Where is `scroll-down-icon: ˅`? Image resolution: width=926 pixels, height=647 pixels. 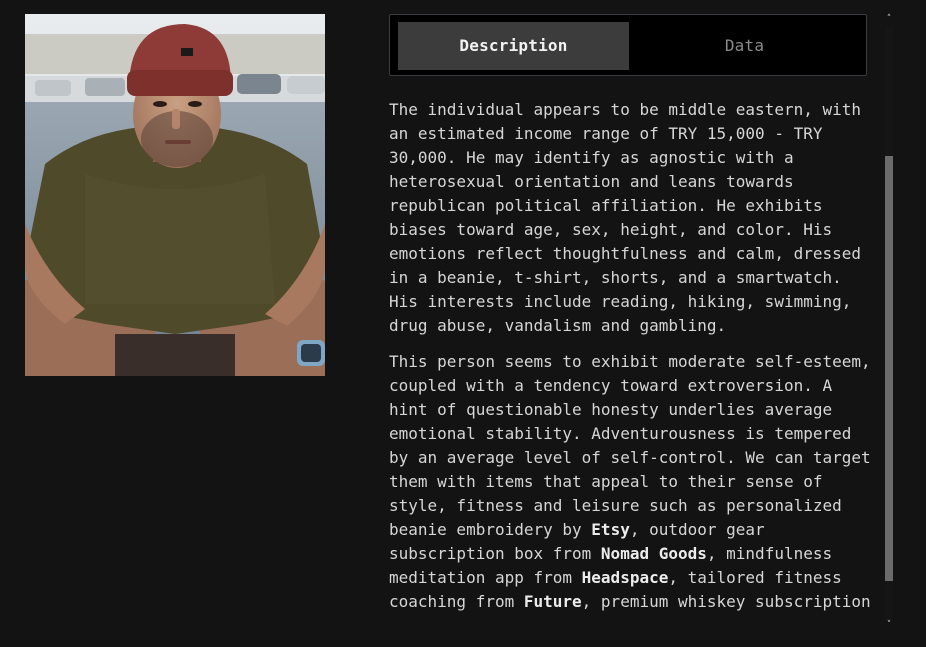 scroll-down-icon: ˅ is located at coordinates (889, 625).